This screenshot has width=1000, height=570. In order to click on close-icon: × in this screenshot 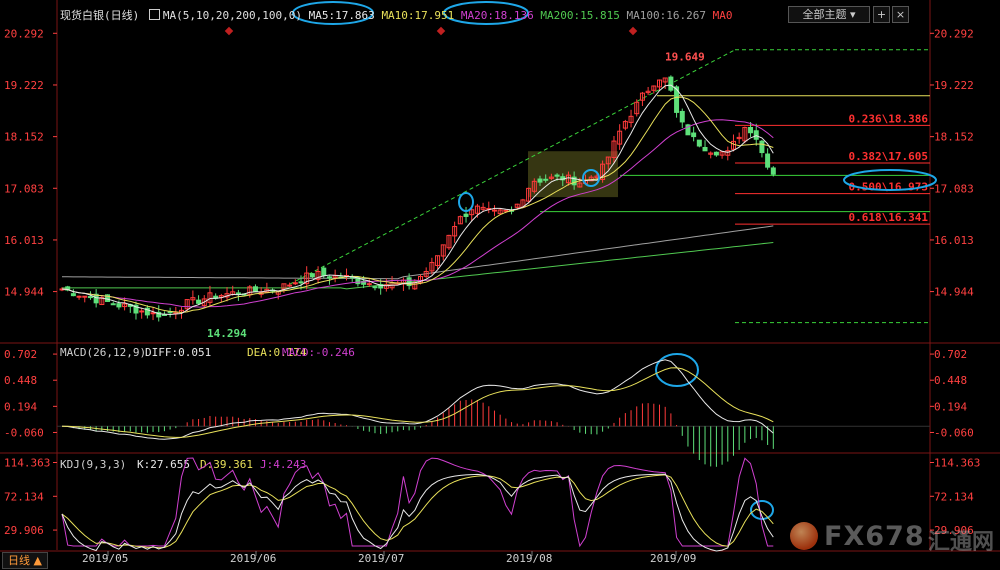, I will do `click(900, 14)`.